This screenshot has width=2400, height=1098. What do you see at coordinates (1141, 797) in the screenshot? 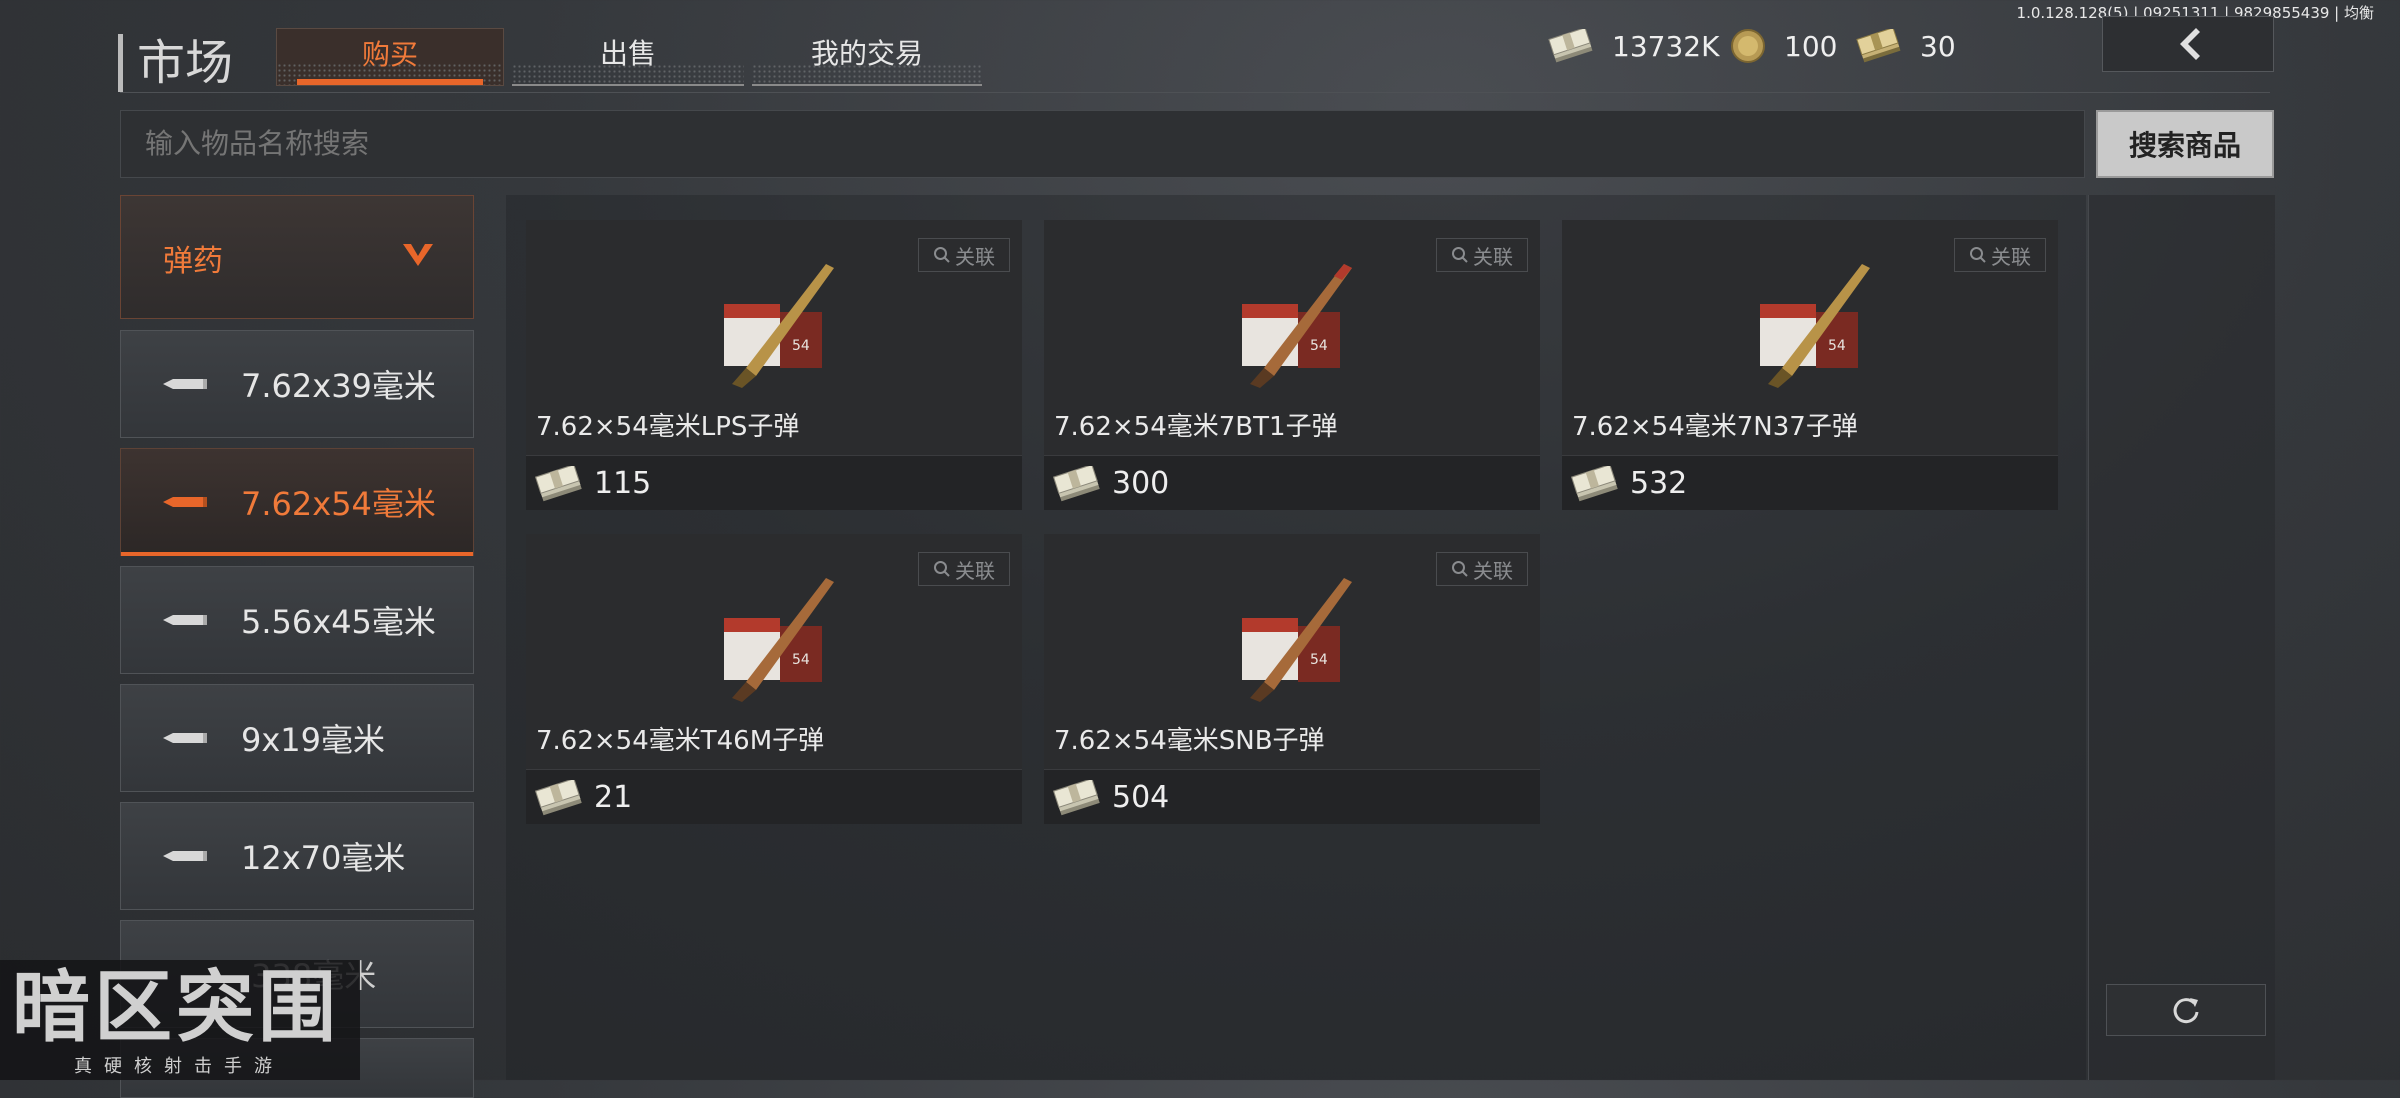
I see `product-price: 504` at bounding box center [1141, 797].